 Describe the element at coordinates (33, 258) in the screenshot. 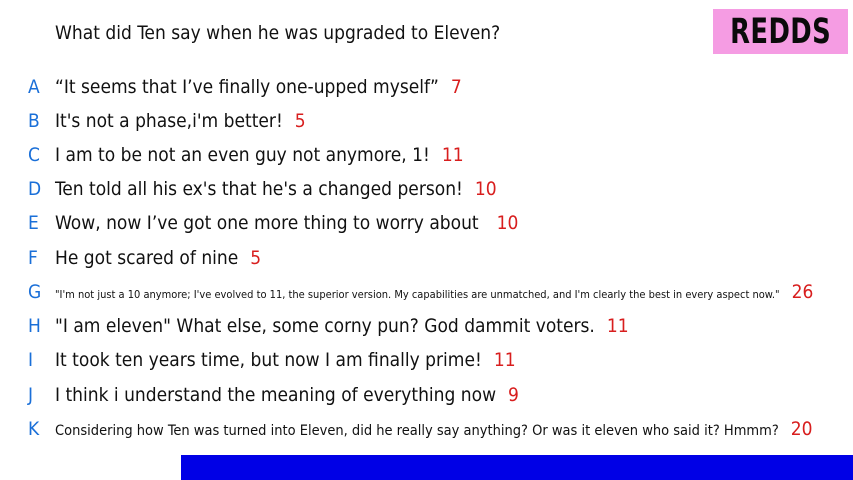

I see `answer-letter: F` at that location.